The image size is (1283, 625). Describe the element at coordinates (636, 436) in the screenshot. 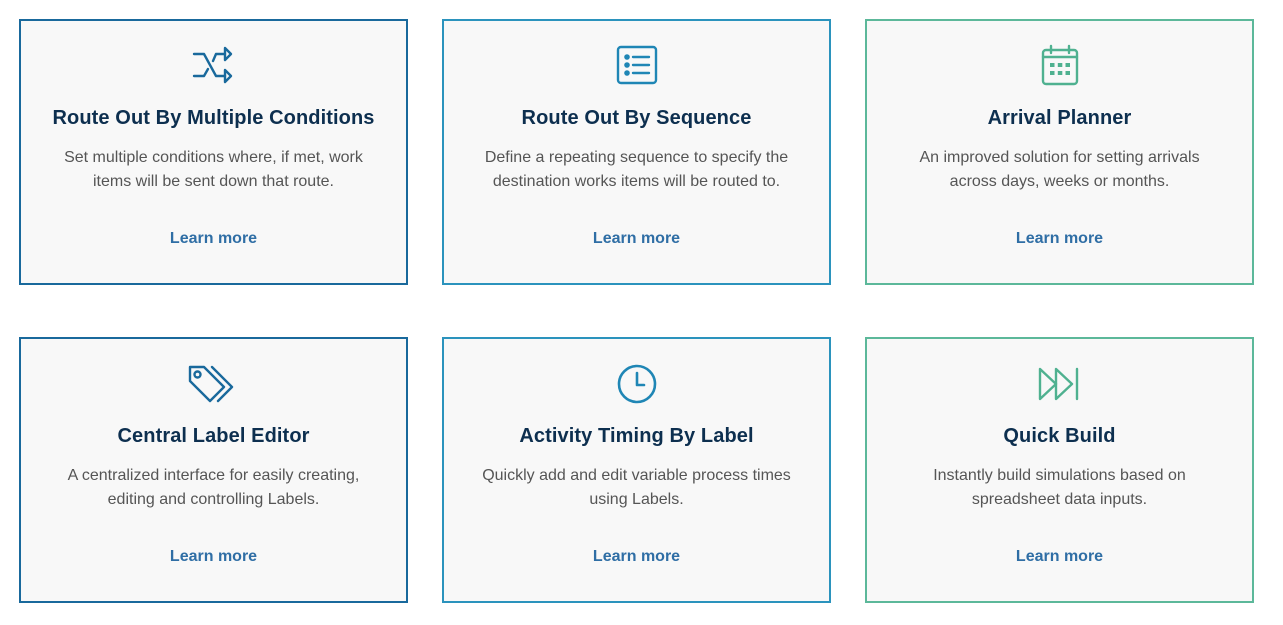

I see `card-title: Activity Timing By Label` at that location.